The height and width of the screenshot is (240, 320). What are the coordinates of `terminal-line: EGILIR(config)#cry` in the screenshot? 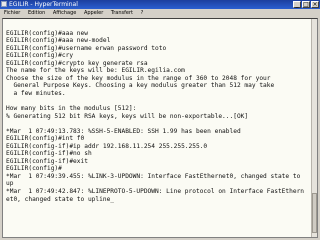 It's located at (40, 56).